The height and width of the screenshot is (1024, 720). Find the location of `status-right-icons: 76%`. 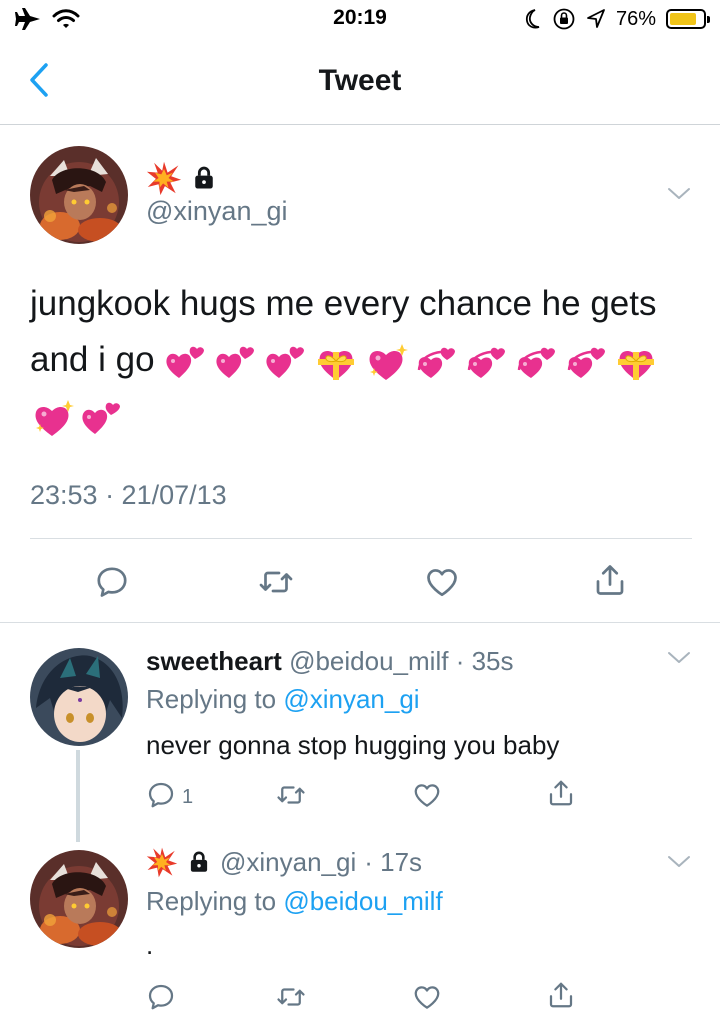

status-right-icons: 76% is located at coordinates (616, 19).